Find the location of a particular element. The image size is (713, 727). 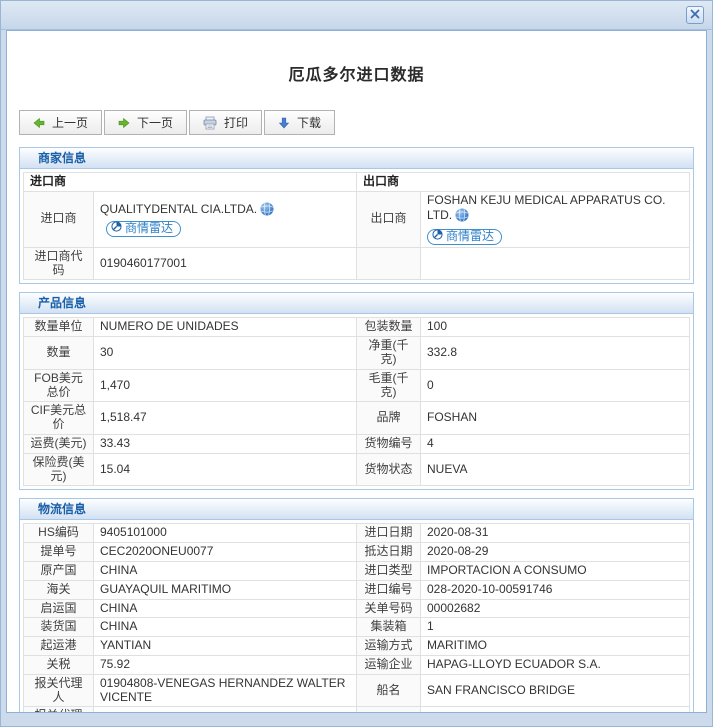

table-row: FOB美元总价 1,470 毛重(千克) 0 is located at coordinates (356, 385).